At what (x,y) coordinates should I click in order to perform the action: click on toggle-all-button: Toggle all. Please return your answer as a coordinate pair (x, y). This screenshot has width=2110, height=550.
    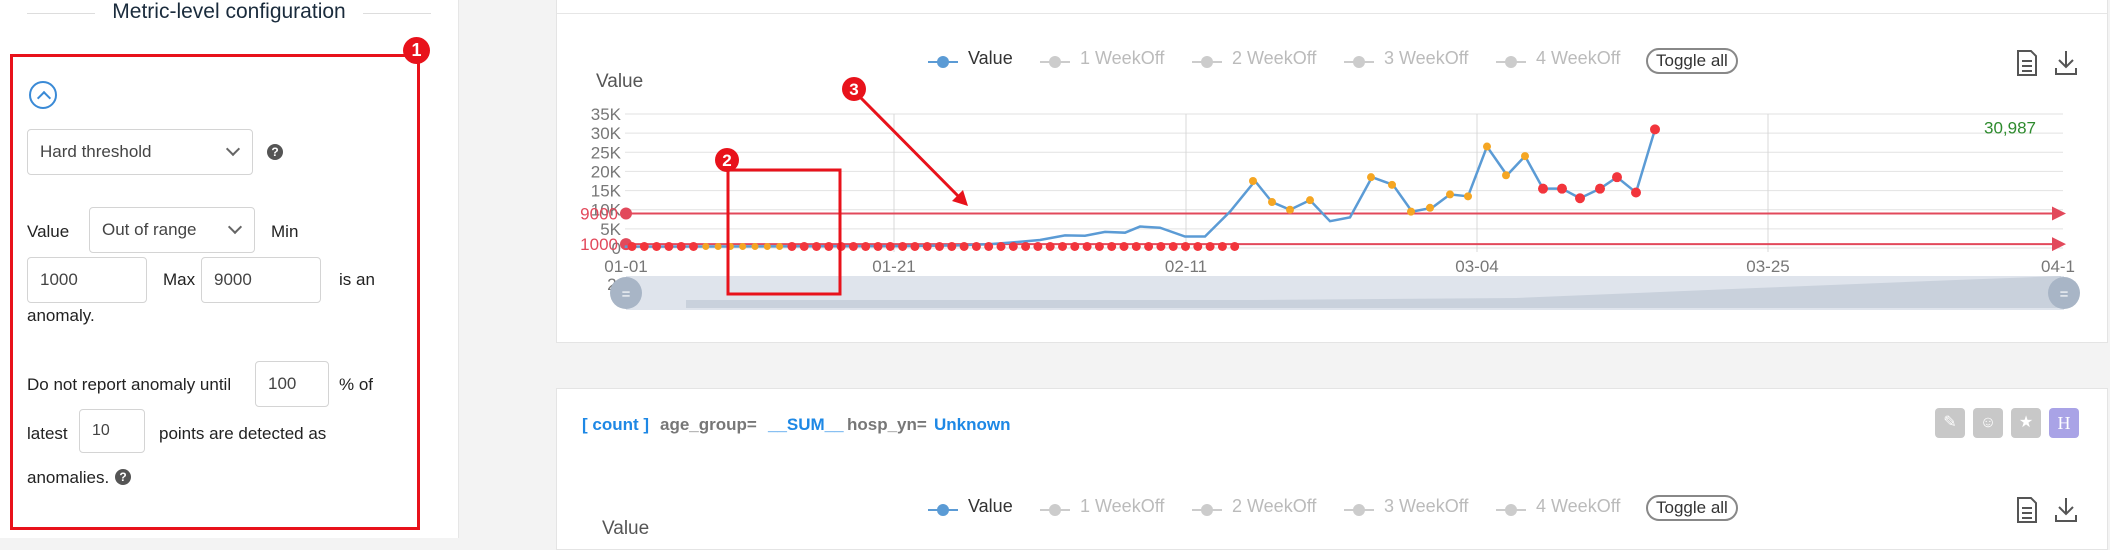
    Looking at the image, I should click on (1692, 508).